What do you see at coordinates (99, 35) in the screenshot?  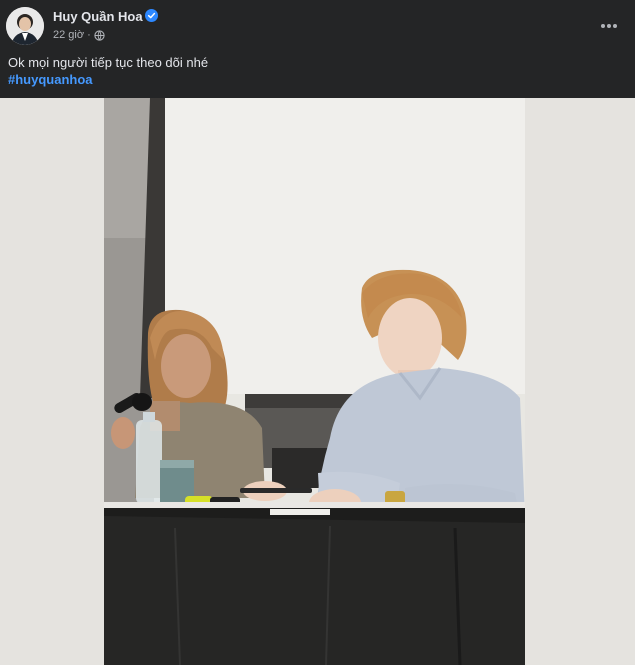 I see `globe-icon` at bounding box center [99, 35].